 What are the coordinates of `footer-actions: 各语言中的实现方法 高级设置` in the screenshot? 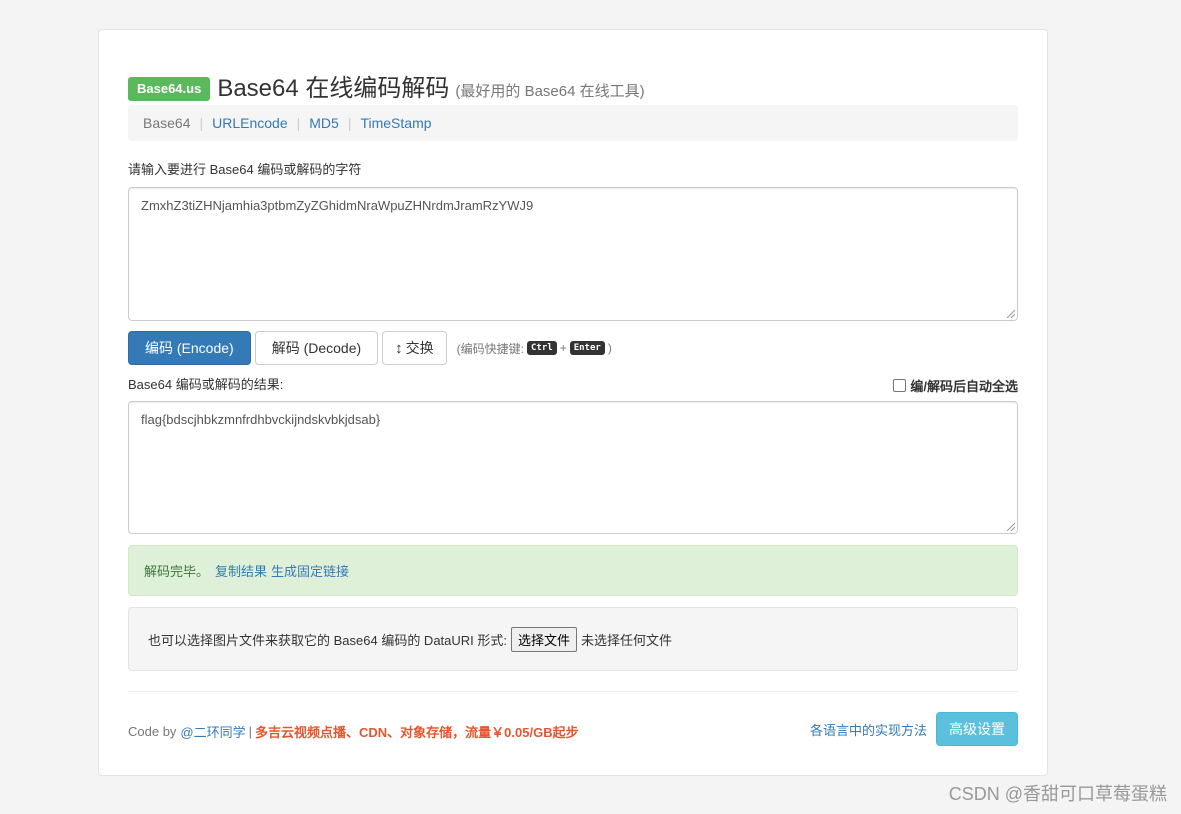 It's located at (914, 729).